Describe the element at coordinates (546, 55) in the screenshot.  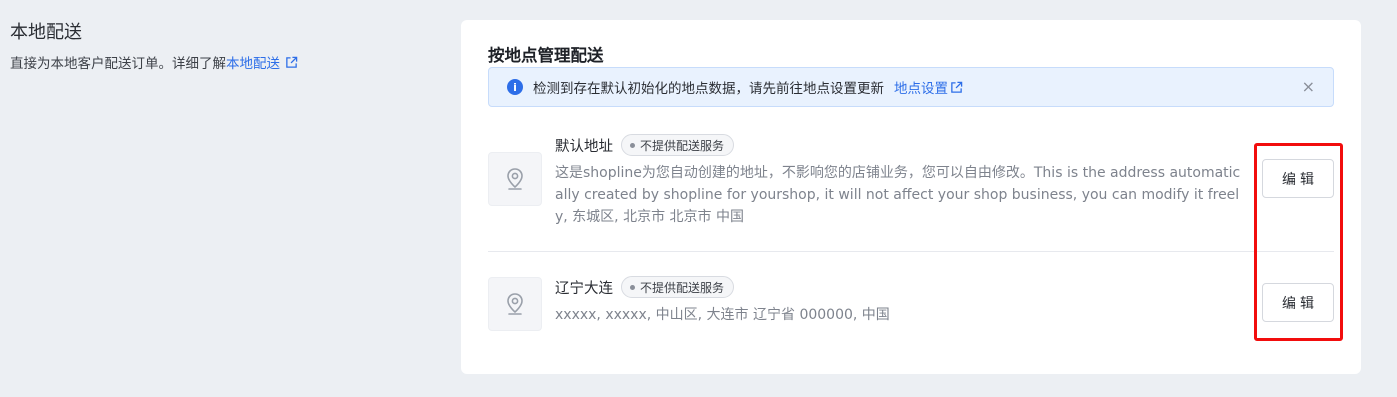
I see `card-title: 按地点管理配送` at that location.